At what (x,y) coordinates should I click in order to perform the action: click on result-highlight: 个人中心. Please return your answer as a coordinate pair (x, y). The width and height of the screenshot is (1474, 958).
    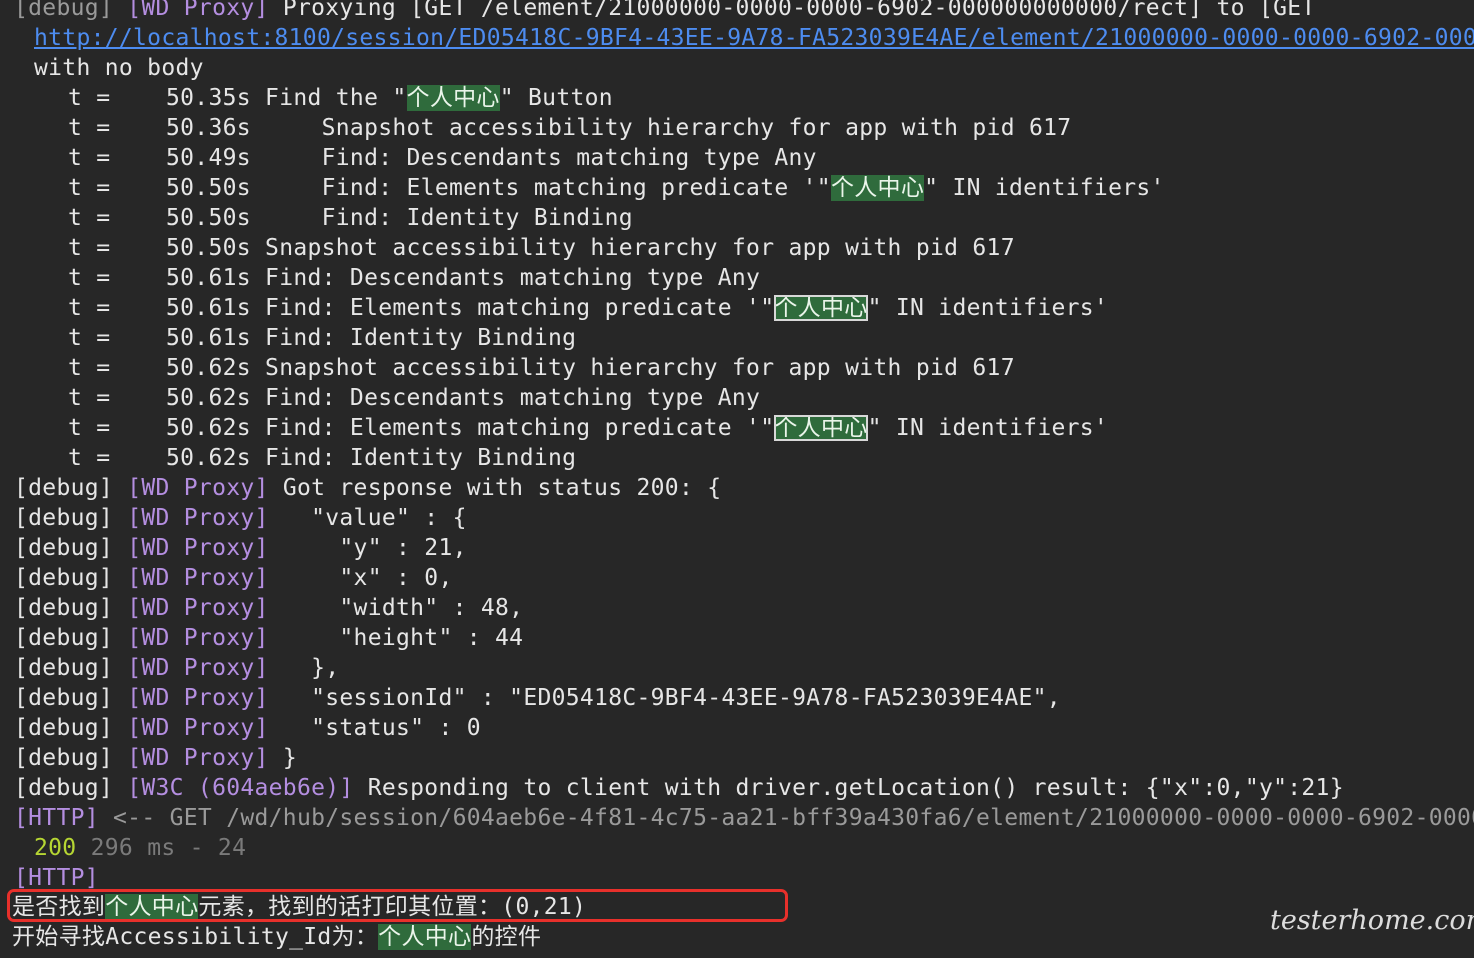
    Looking at the image, I should click on (152, 907).